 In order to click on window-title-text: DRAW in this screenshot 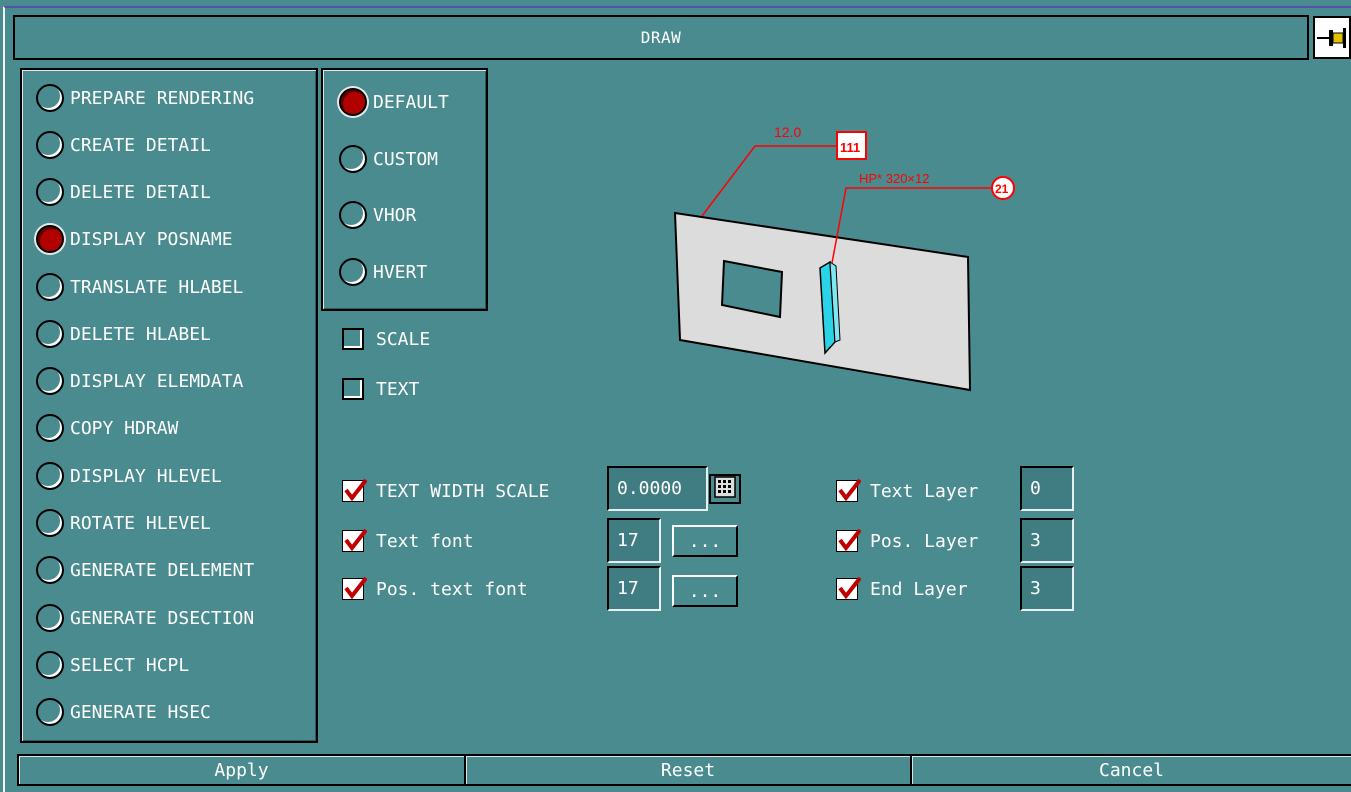, I will do `click(661, 37)`.